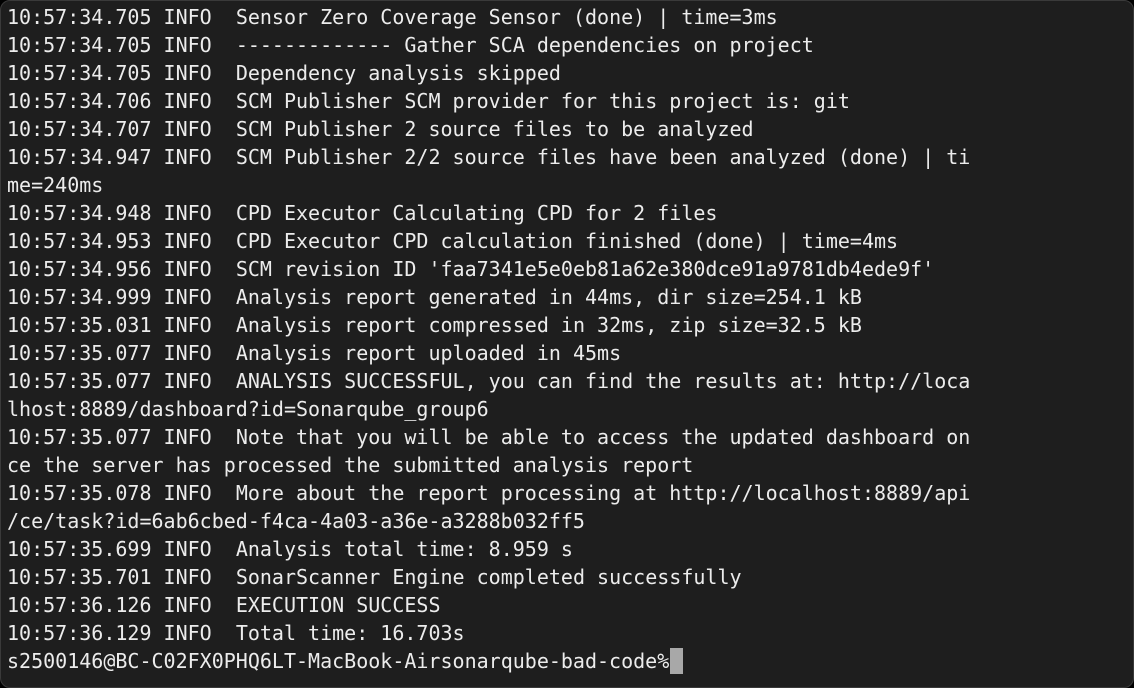 The height and width of the screenshot is (688, 1134). Describe the element at coordinates (79, 493) in the screenshot. I see `log-timestamp: 10:57:35.078` at that location.